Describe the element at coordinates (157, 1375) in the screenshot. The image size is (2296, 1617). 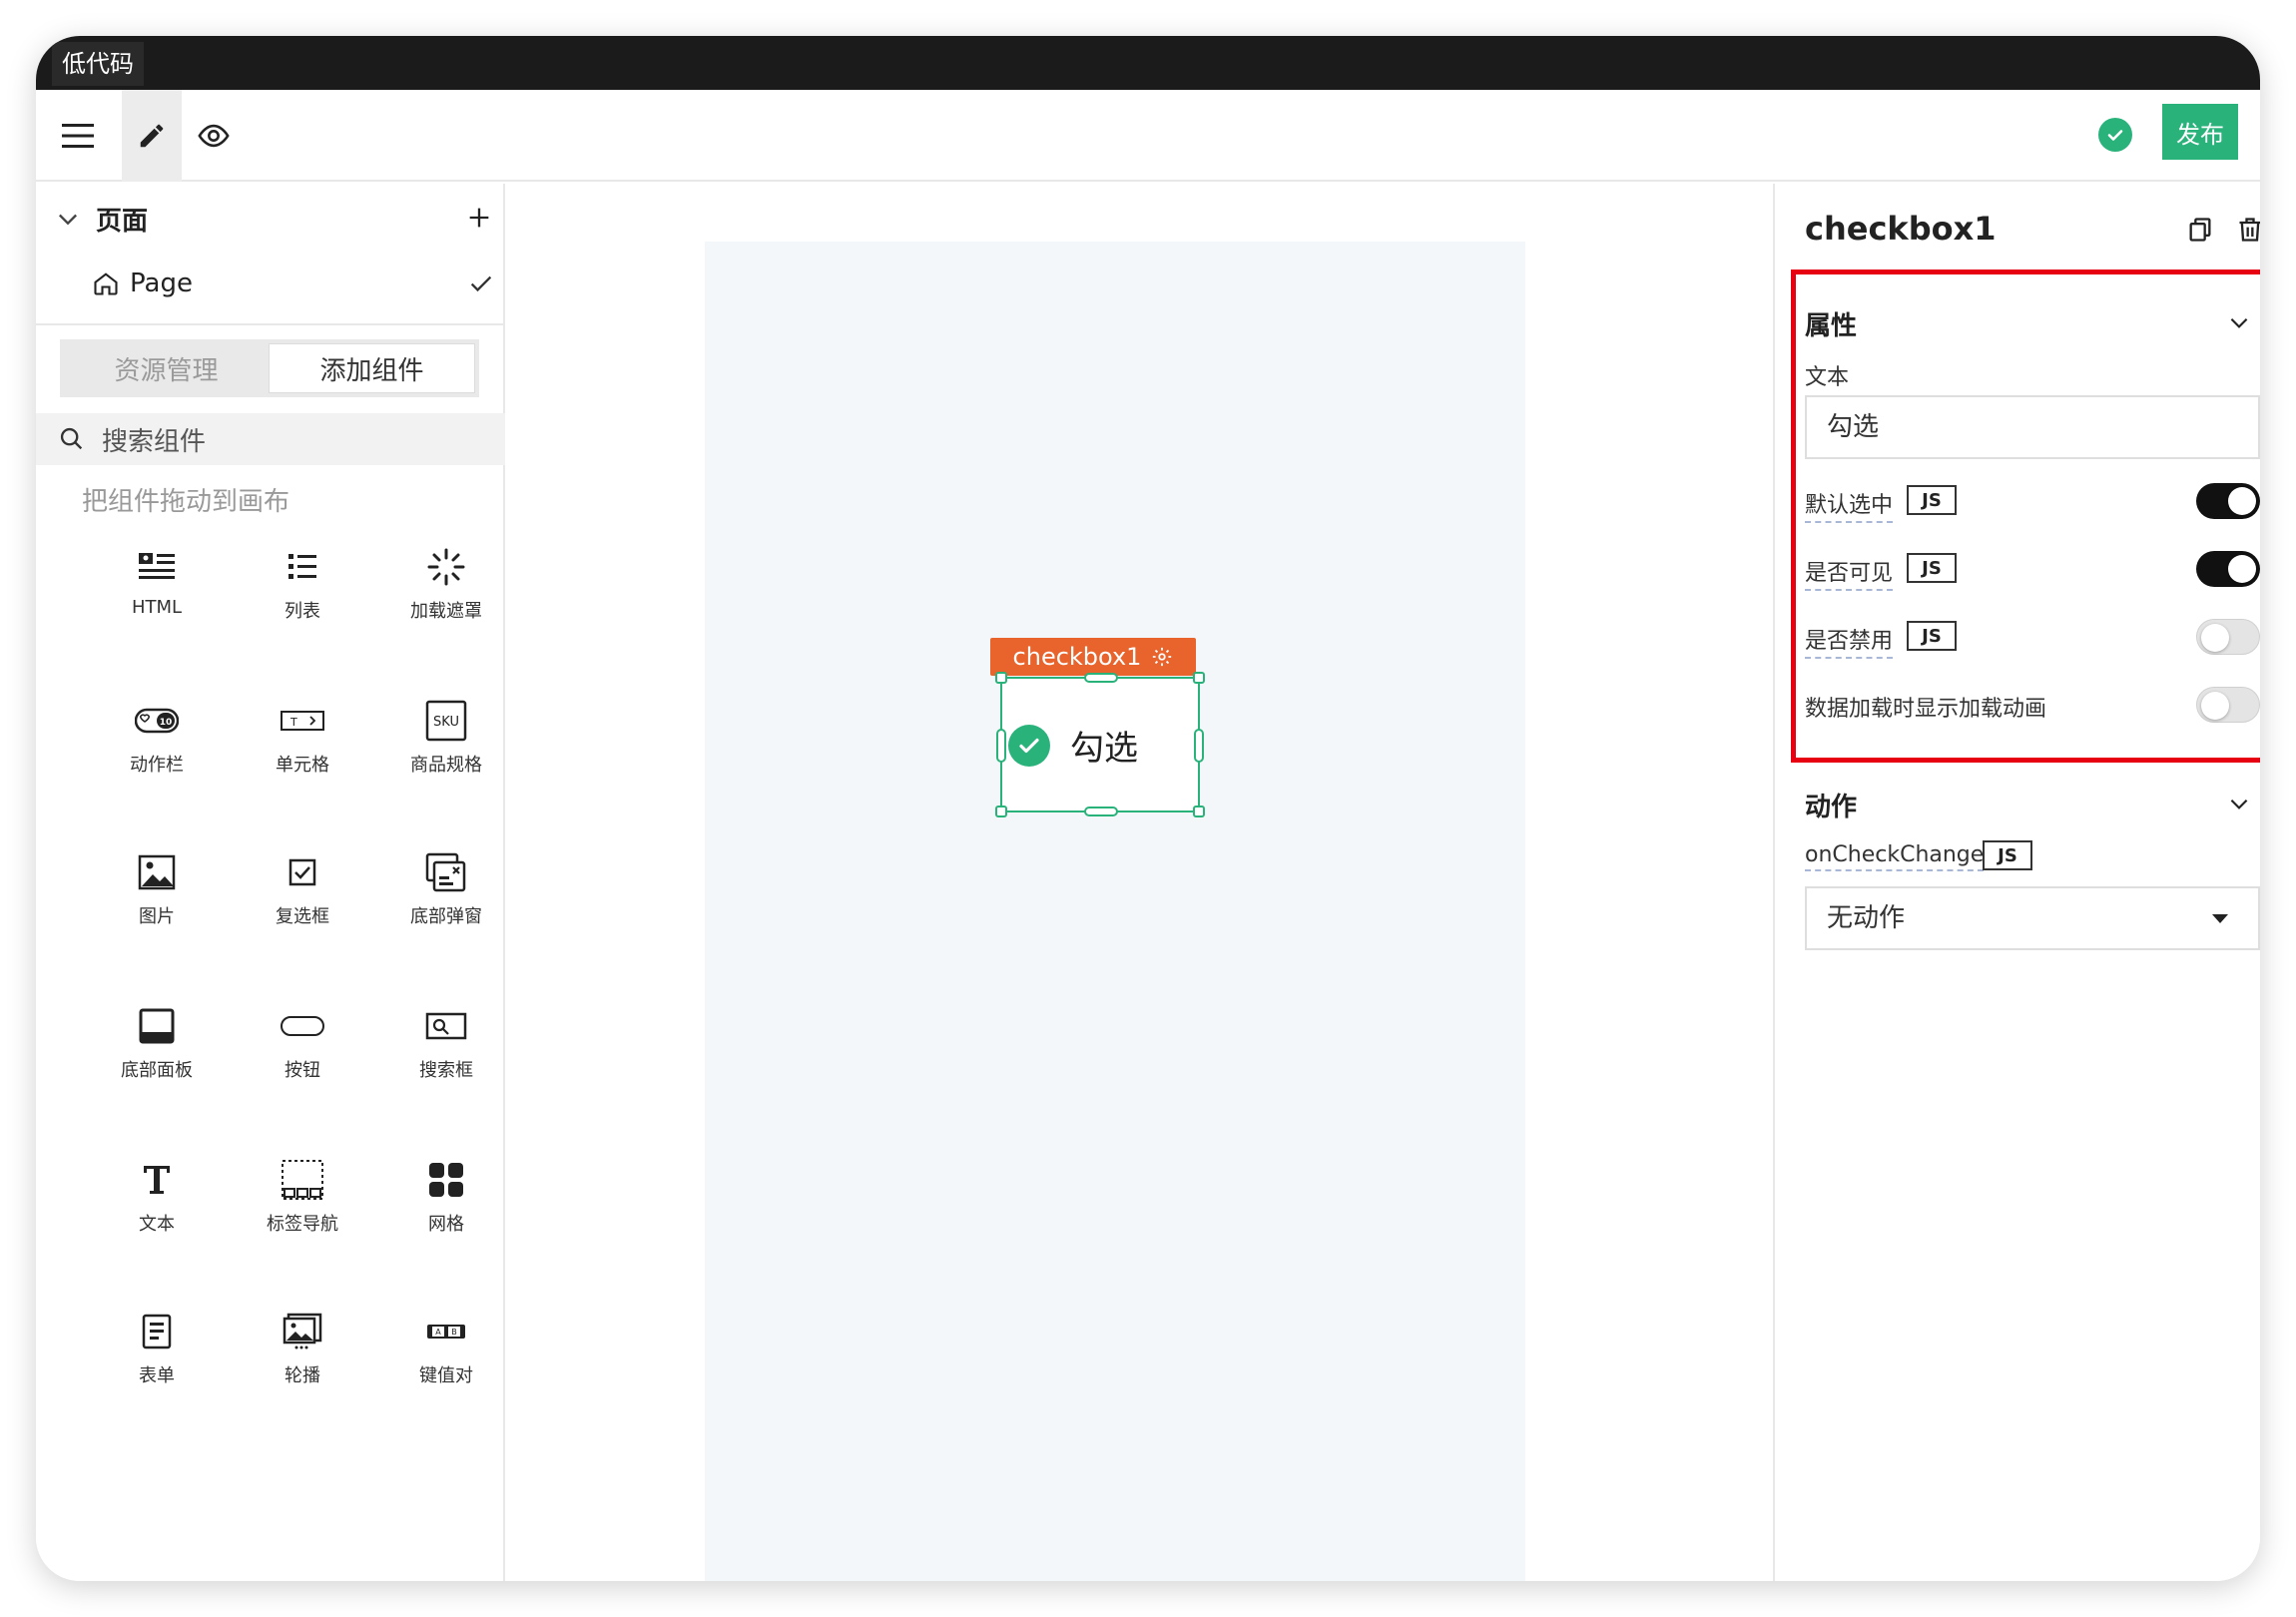
I see `component-label: 表单` at that location.